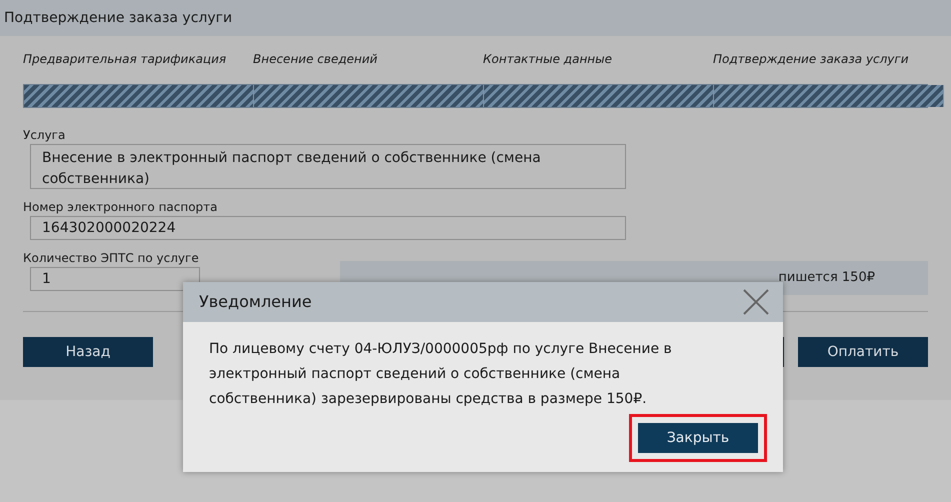 This screenshot has height=502, width=951. Describe the element at coordinates (315, 59) in the screenshot. I see `step-label: Внесение сведений` at that location.